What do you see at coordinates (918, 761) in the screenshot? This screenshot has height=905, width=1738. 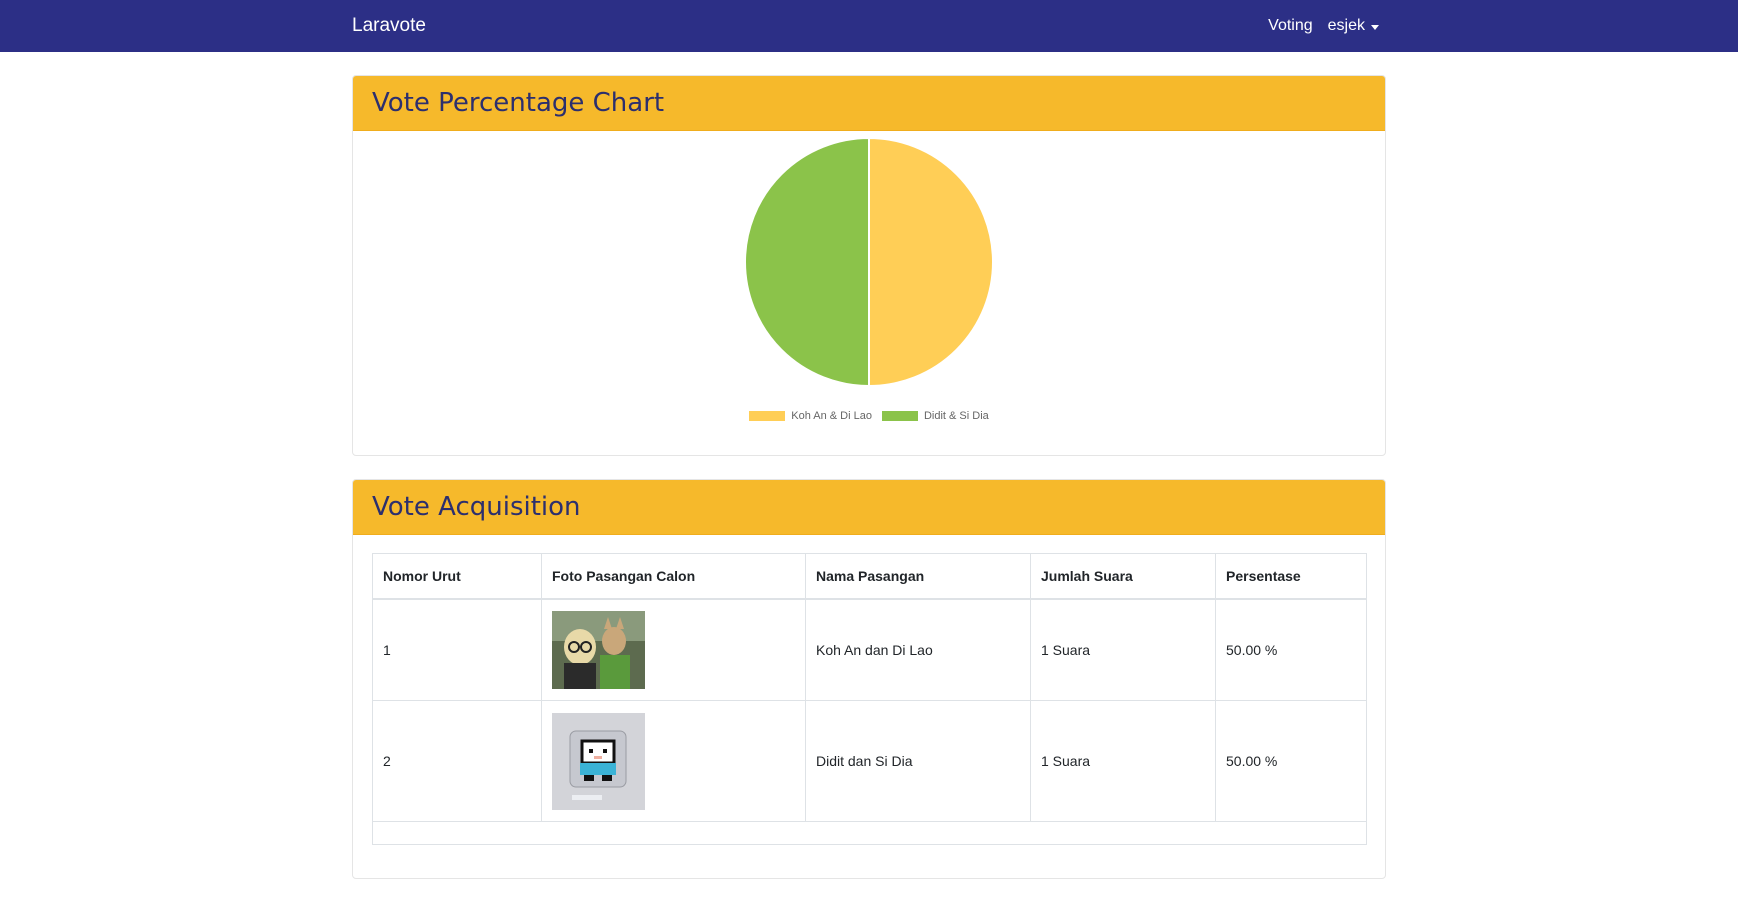 I see `cell-name: Didit dan Si Dia` at bounding box center [918, 761].